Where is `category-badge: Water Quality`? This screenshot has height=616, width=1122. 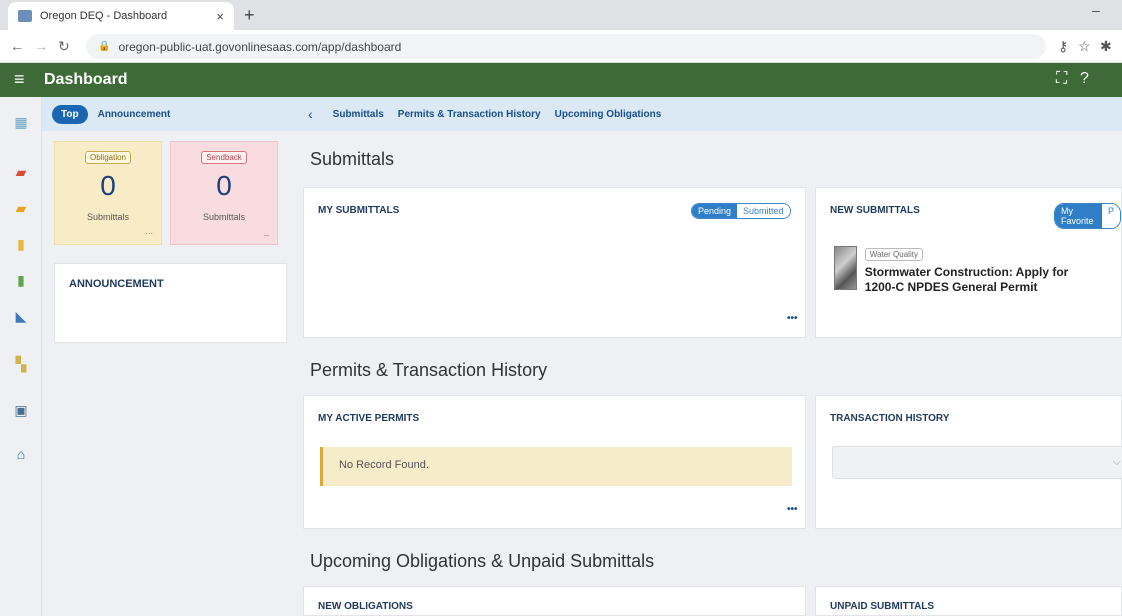
category-badge: Water Quality is located at coordinates (893, 254).